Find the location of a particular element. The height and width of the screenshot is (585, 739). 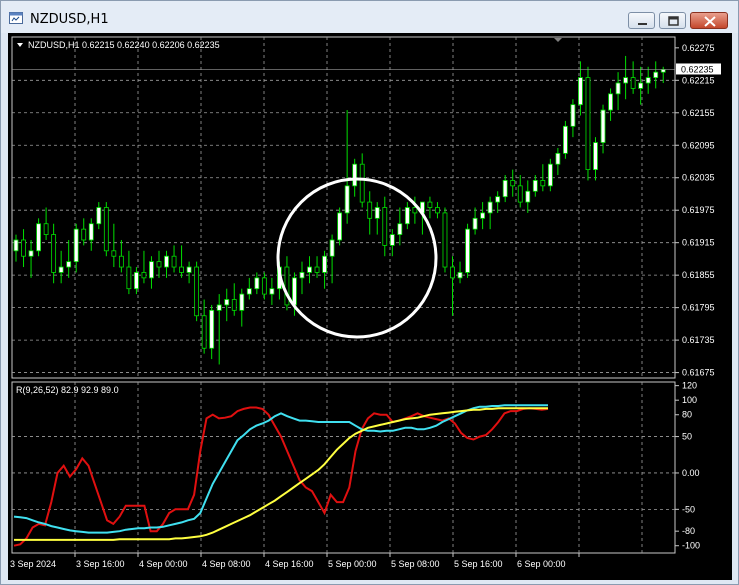

highlight-circle is located at coordinates (357, 258).